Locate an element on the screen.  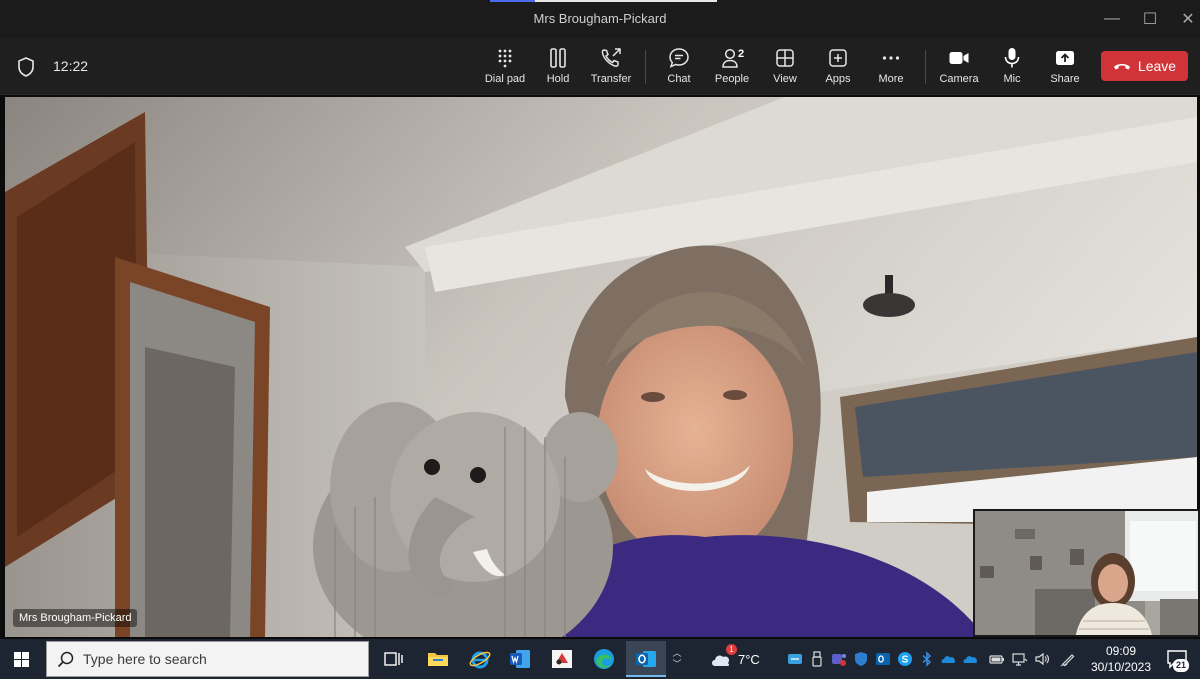
defender-icon is located at coordinates (861, 659).